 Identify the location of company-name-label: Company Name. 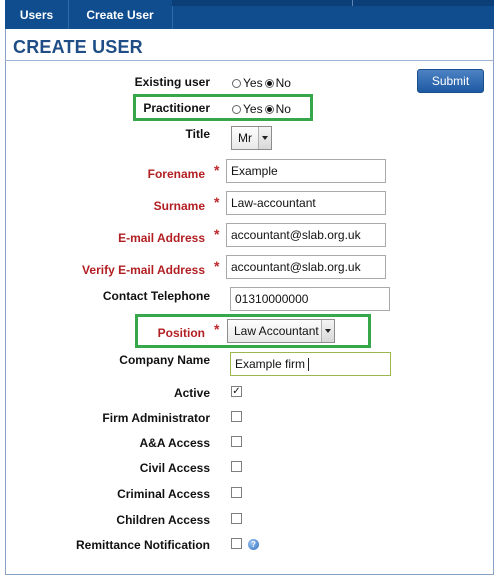
(164, 360).